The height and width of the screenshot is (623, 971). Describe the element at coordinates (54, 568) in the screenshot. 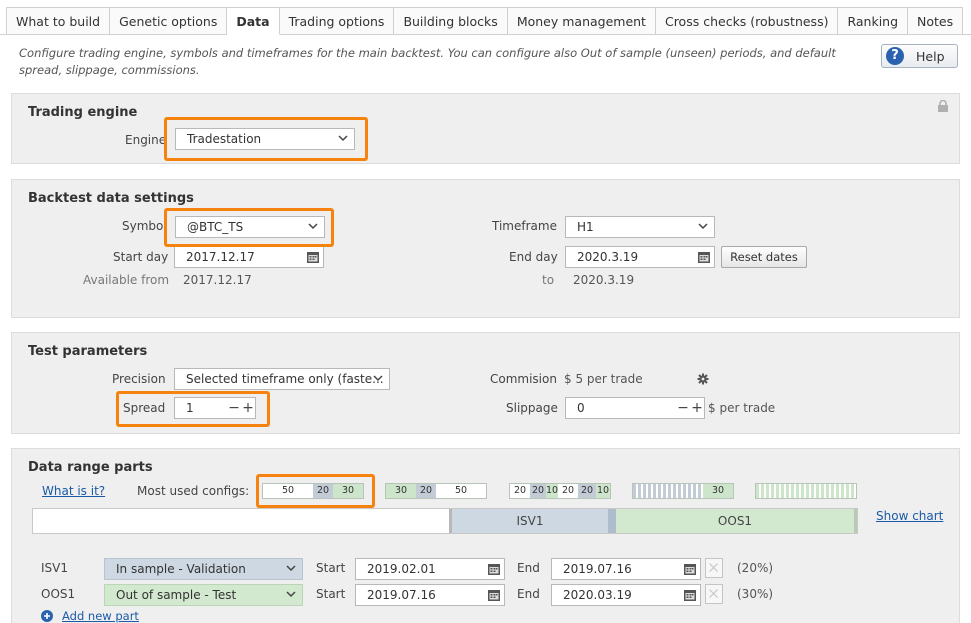

I see `part-name: ISV1` at that location.